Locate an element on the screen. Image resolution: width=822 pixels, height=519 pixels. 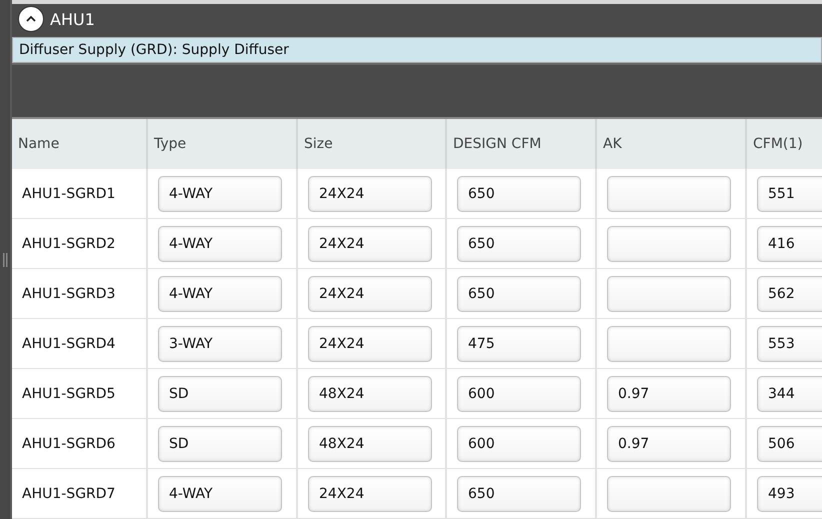
column-header: DESIGN CFM is located at coordinates (522, 144).